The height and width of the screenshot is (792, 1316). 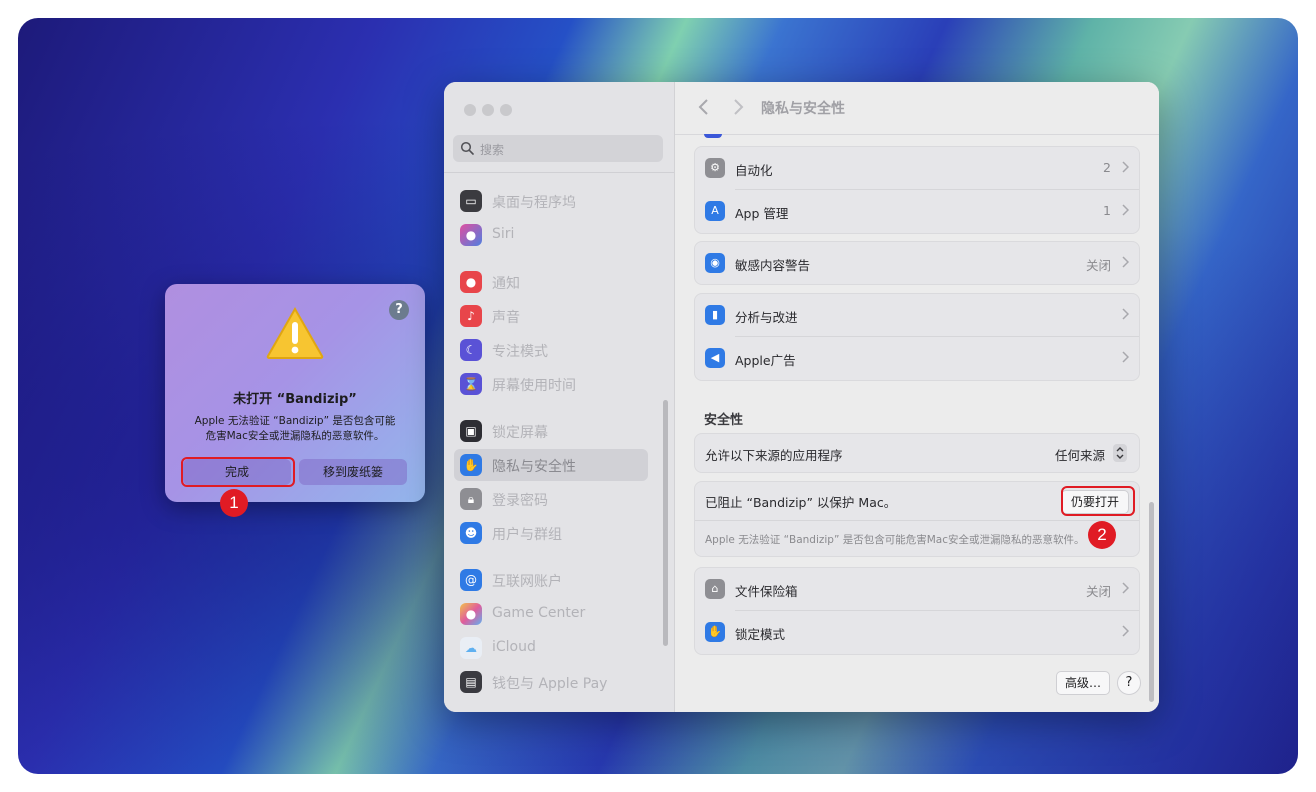 I want to click on row-value: 1, so click(x=1107, y=210).